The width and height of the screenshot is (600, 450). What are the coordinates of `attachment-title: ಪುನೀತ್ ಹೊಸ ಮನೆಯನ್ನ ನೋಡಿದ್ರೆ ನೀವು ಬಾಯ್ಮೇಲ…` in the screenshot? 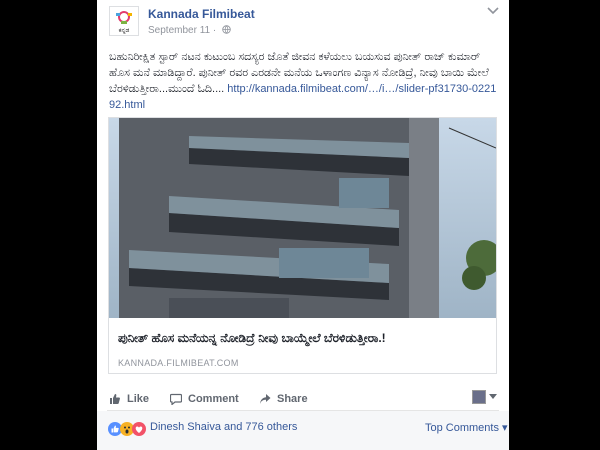 It's located at (252, 338).